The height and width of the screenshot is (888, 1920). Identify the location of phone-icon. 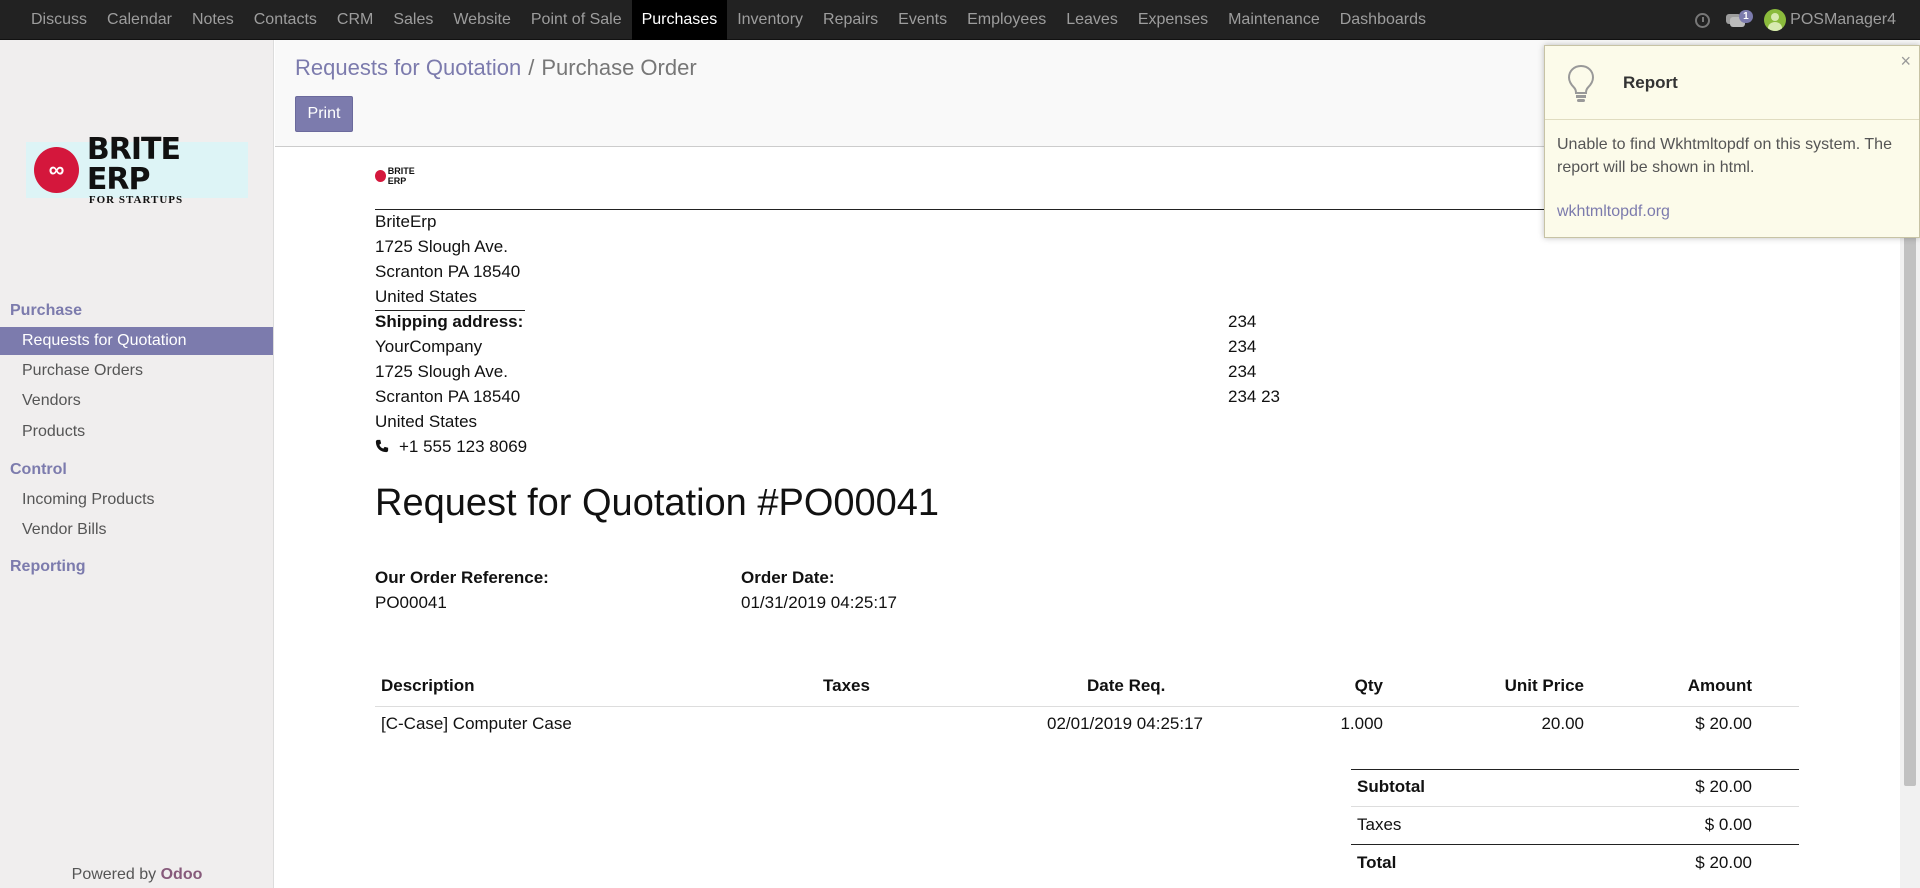
(382, 446).